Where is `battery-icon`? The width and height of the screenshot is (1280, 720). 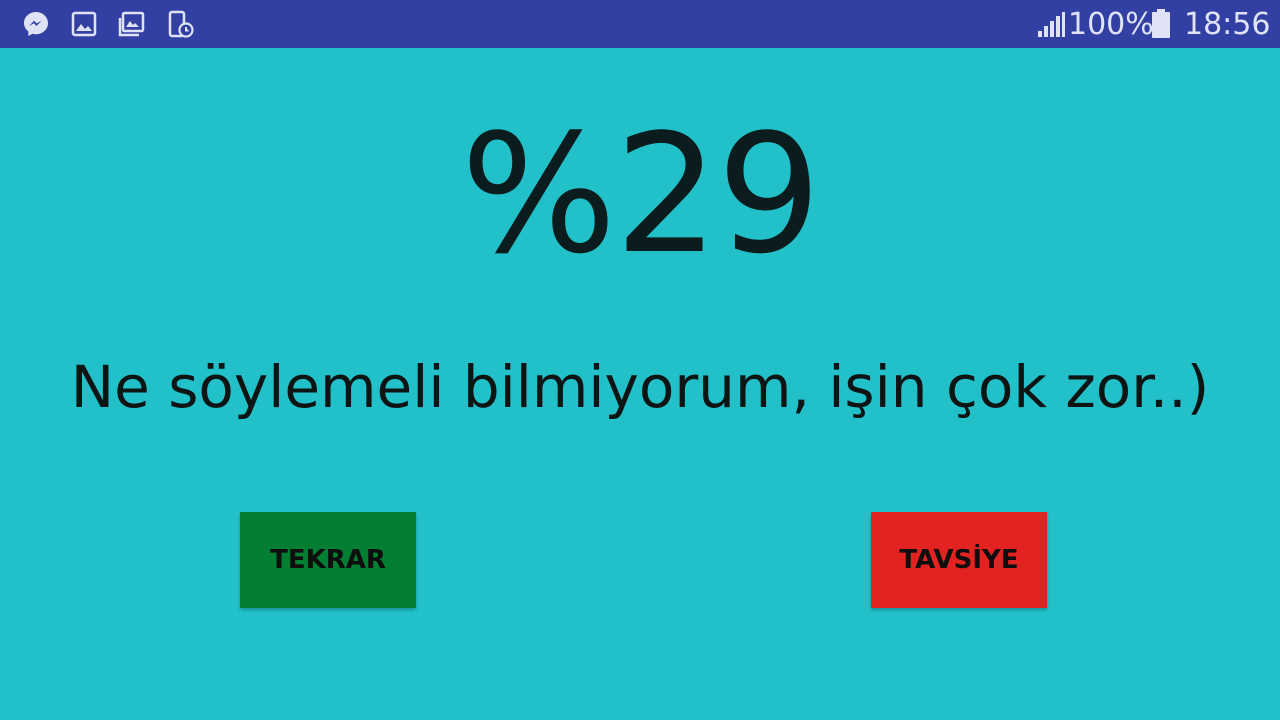 battery-icon is located at coordinates (1161, 23).